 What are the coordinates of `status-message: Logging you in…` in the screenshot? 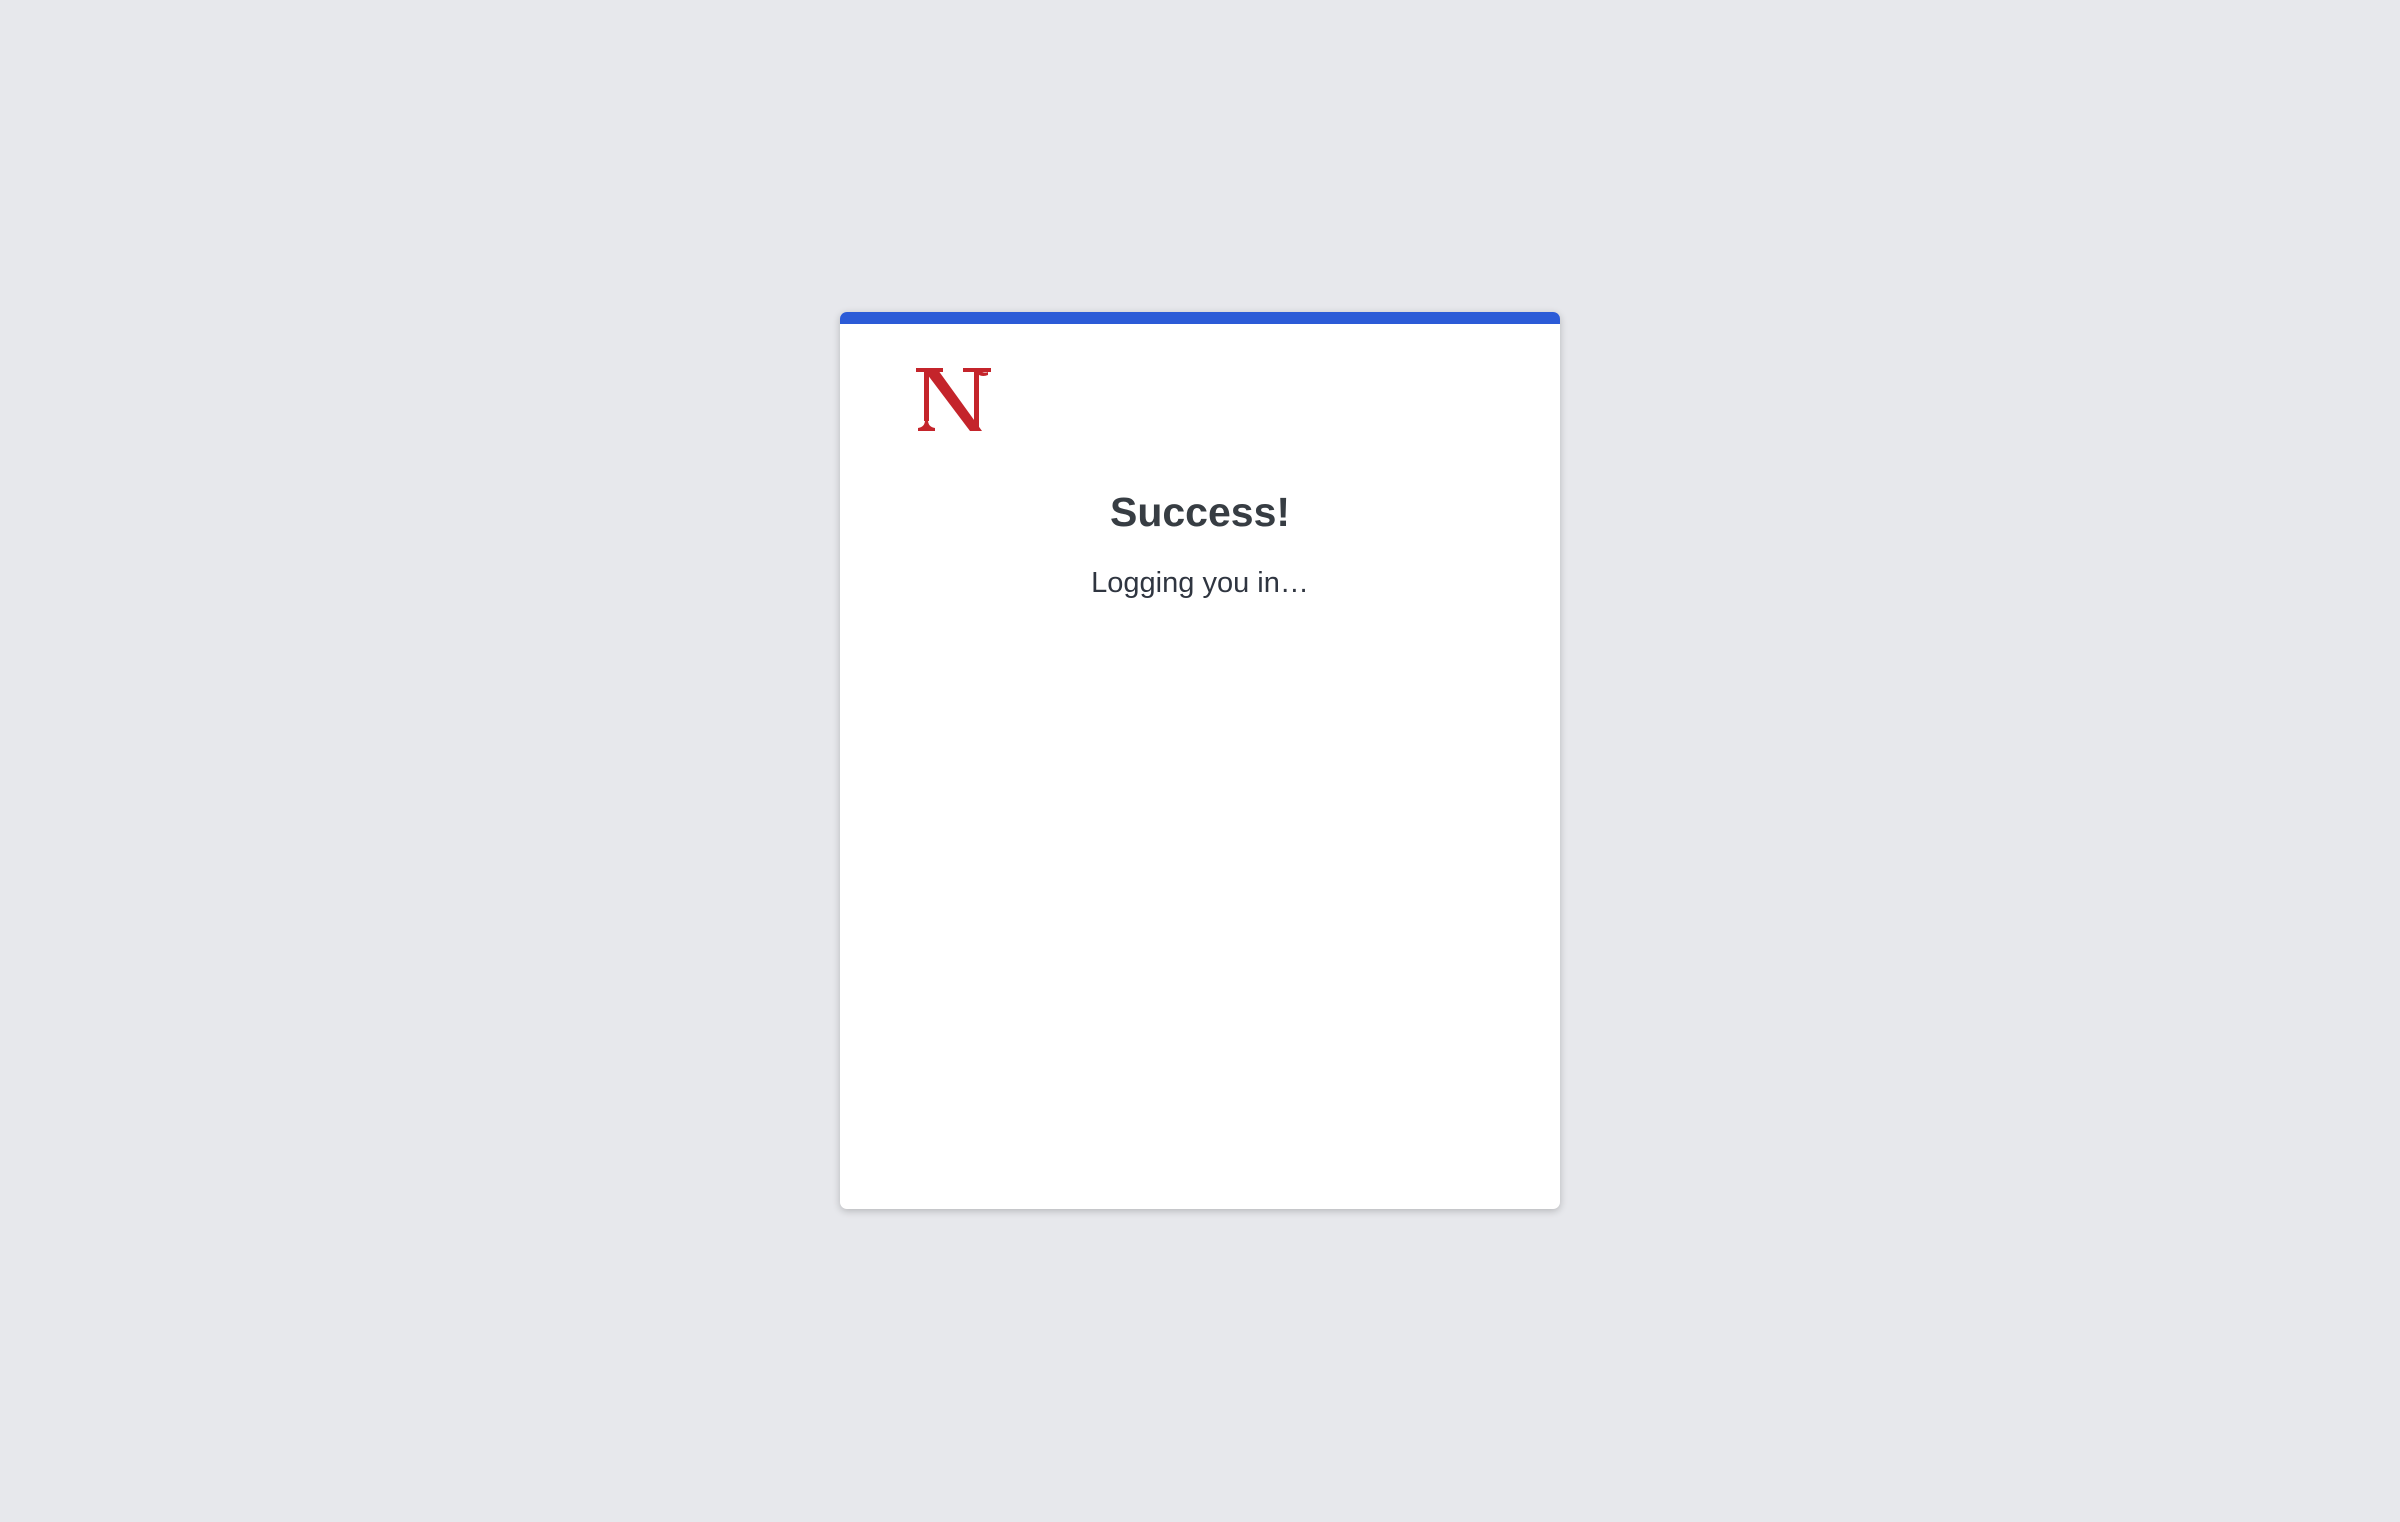 It's located at (1200, 583).